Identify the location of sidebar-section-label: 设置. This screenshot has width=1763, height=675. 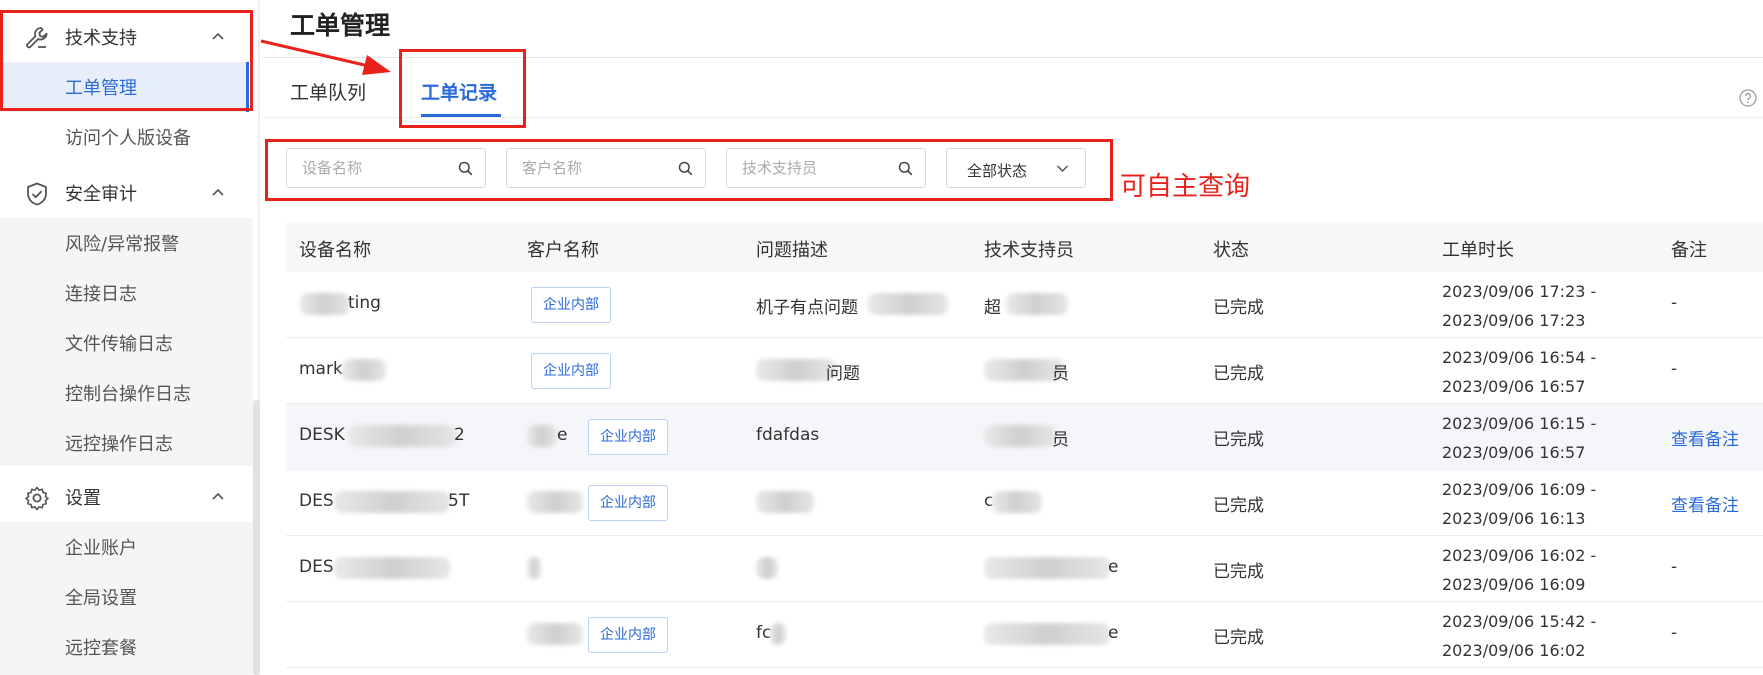
(83, 498).